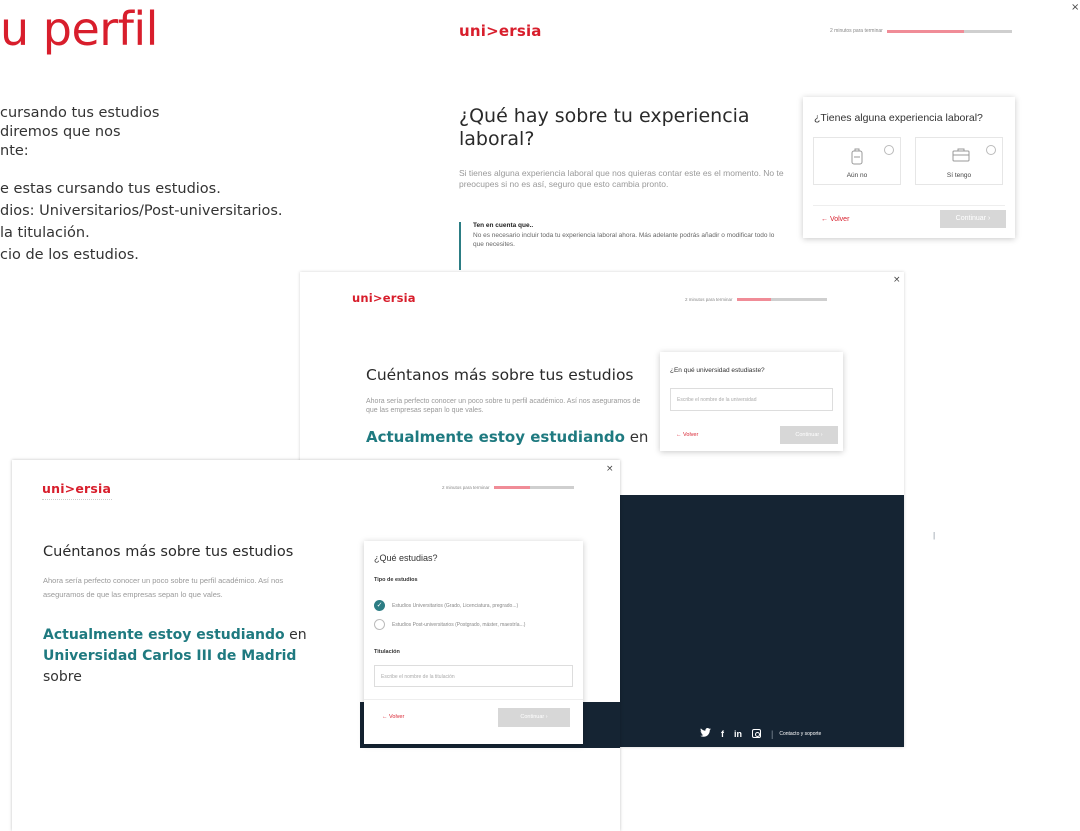 This screenshot has height=831, width=1080. I want to click on background-line: cio de los estudios., so click(69, 255).